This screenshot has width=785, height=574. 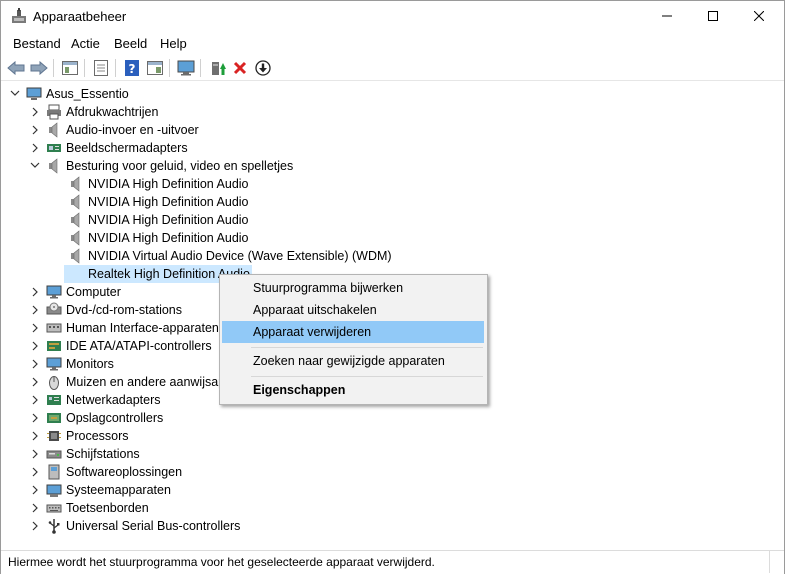 I want to click on ctx-disable-device: Apparaat uitschakelen, so click(x=353, y=310).